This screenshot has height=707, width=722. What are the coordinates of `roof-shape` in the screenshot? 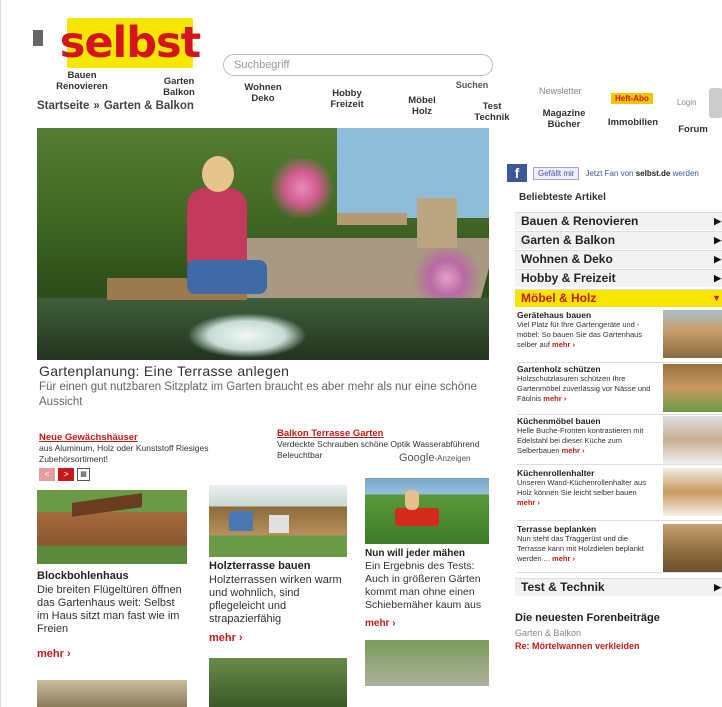 It's located at (107, 505).